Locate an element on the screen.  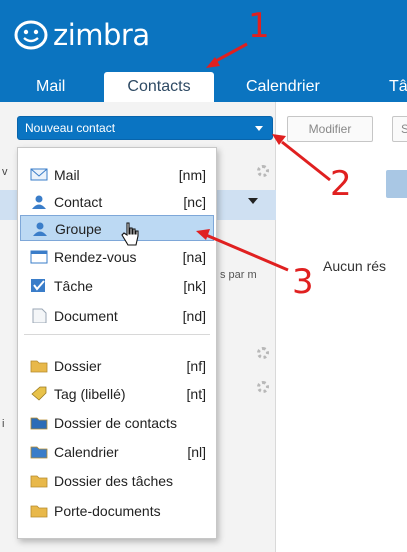
task-folder-icon is located at coordinates (39, 480).